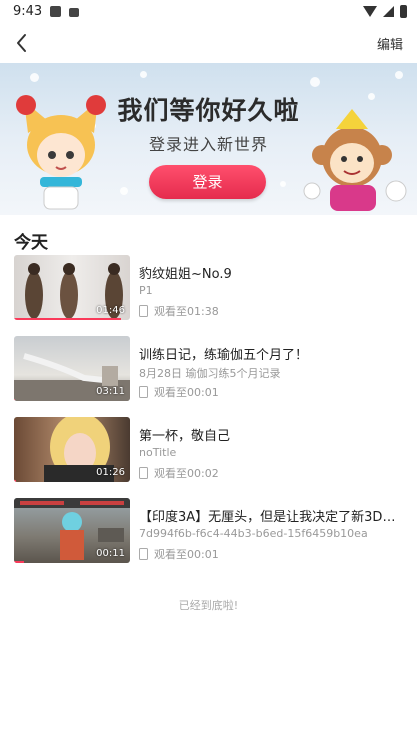  Describe the element at coordinates (72, 530) in the screenshot. I see `video-thumbnail: 00:11` at that location.